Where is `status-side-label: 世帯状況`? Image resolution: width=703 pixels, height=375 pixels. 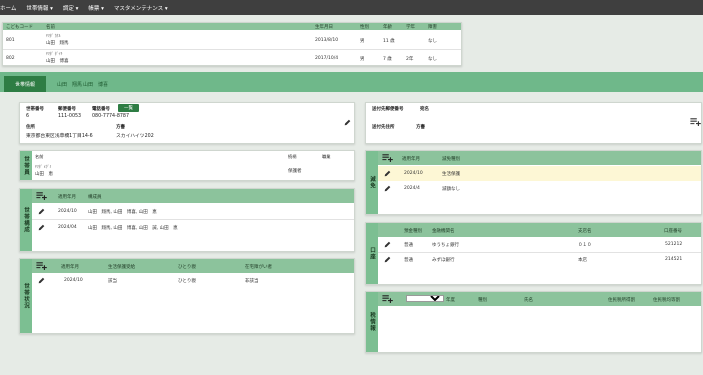 status-side-label: 世帯状況 is located at coordinates (26, 296).